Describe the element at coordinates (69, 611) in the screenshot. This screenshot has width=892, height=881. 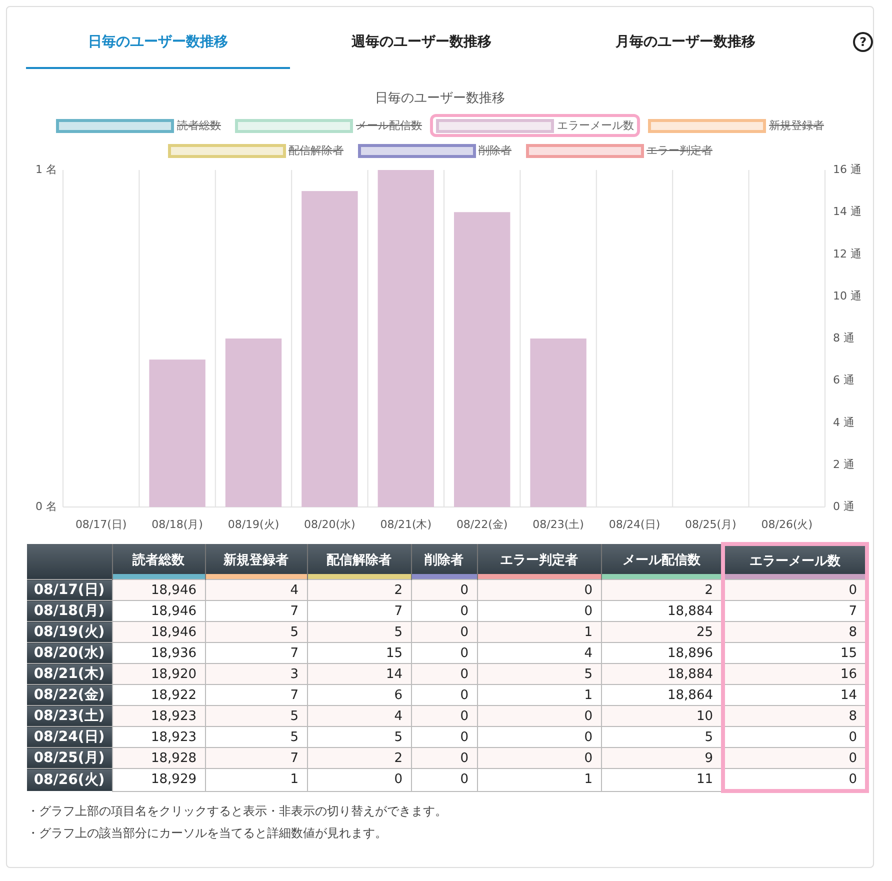
I see `row-header: 08/18(月)` at that location.